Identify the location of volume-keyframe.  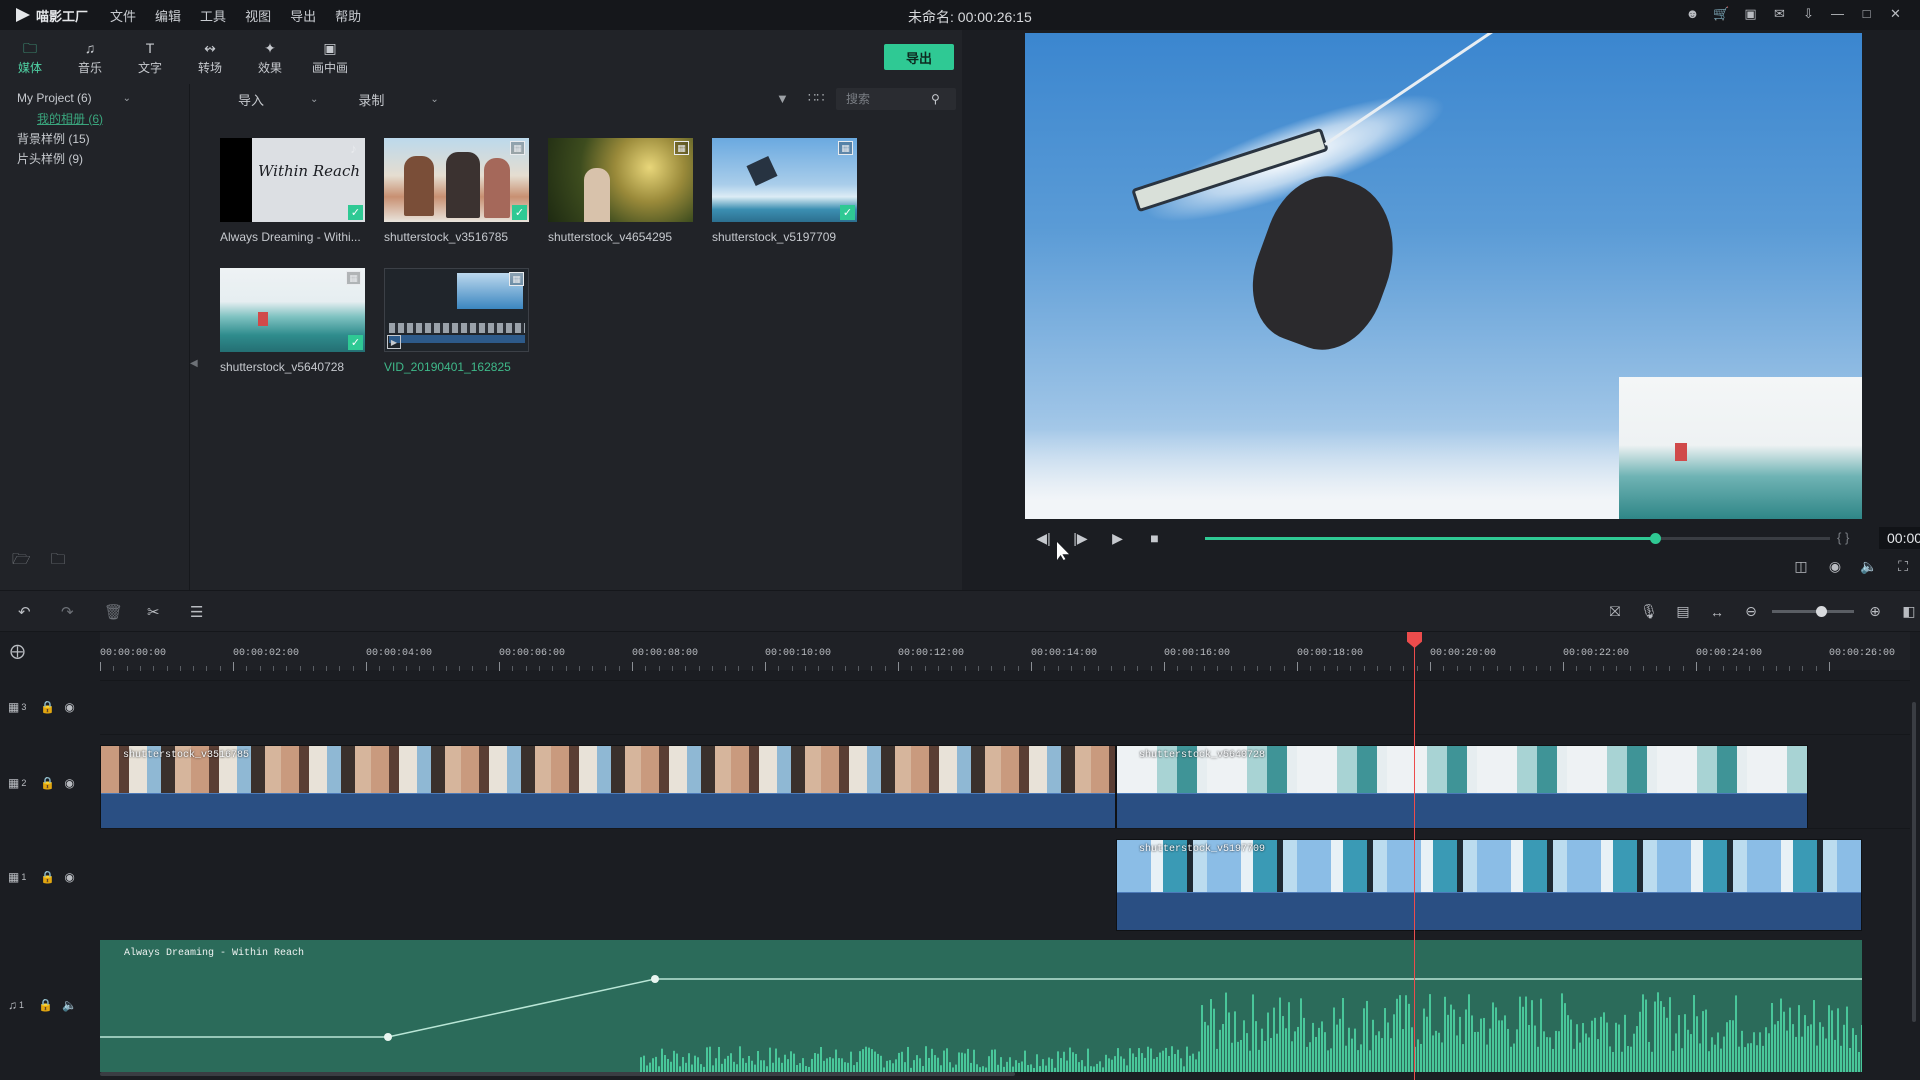
(388, 1037).